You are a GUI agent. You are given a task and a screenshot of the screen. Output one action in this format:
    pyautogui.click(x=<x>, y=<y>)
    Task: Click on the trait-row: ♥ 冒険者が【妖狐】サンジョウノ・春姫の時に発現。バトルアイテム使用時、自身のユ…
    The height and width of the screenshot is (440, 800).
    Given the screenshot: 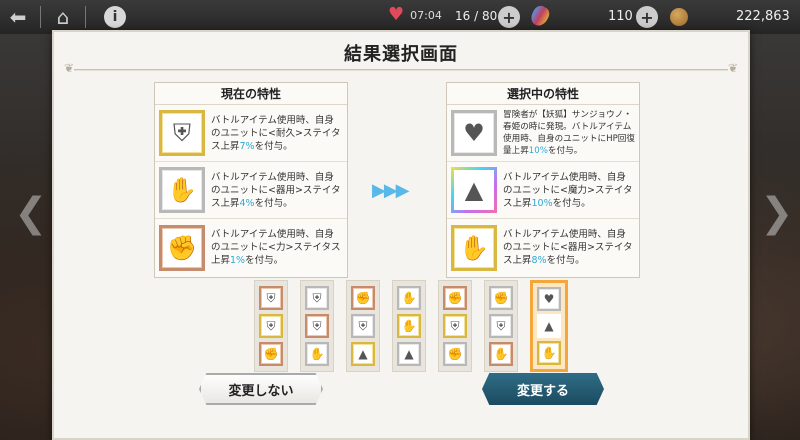 What is the action you would take?
    pyautogui.click(x=543, y=133)
    